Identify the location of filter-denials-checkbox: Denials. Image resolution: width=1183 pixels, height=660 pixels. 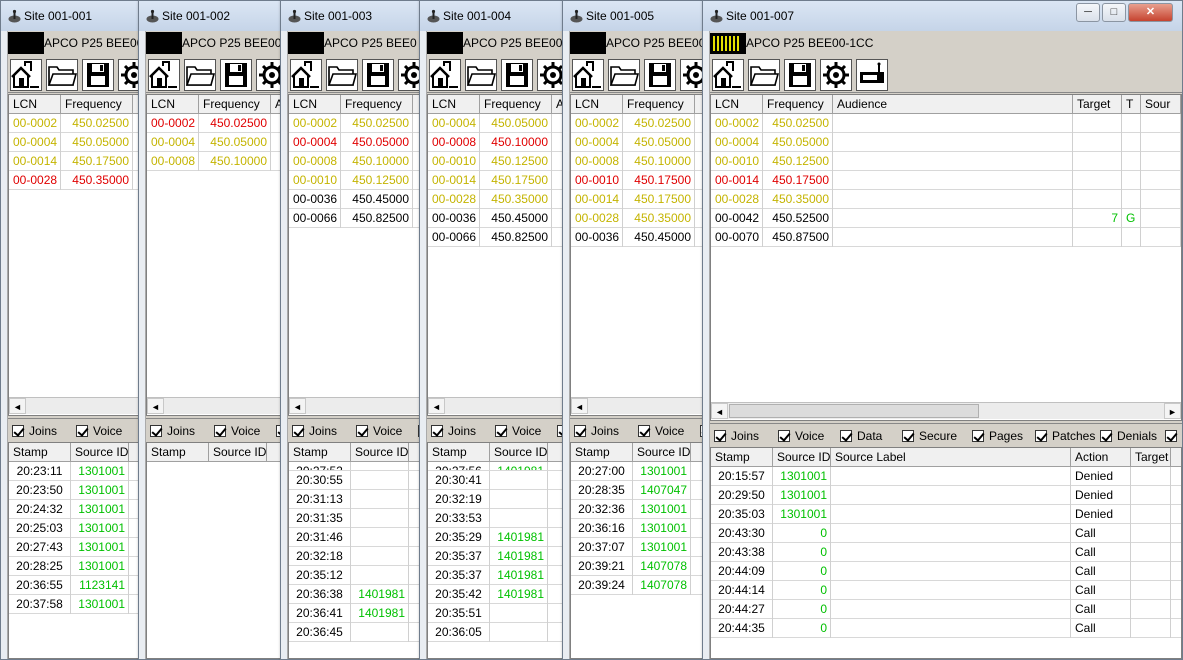
(1128, 436).